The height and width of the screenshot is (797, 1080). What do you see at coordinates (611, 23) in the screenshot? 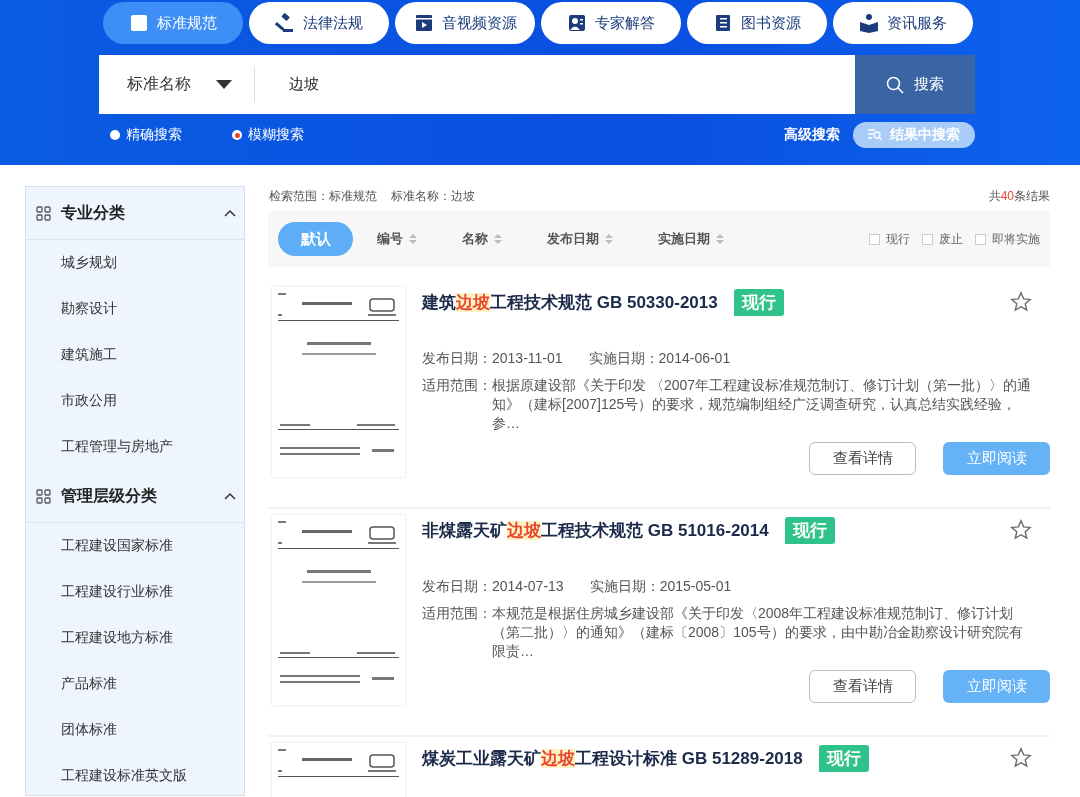
I see `nav-tab: 专家解答` at bounding box center [611, 23].